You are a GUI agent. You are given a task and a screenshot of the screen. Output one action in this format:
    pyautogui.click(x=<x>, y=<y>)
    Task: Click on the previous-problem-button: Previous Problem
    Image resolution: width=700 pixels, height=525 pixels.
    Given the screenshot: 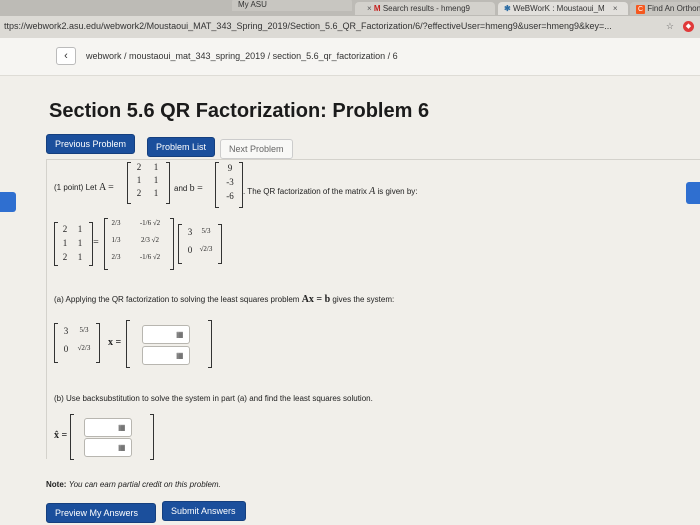 What is the action you would take?
    pyautogui.click(x=91, y=144)
    